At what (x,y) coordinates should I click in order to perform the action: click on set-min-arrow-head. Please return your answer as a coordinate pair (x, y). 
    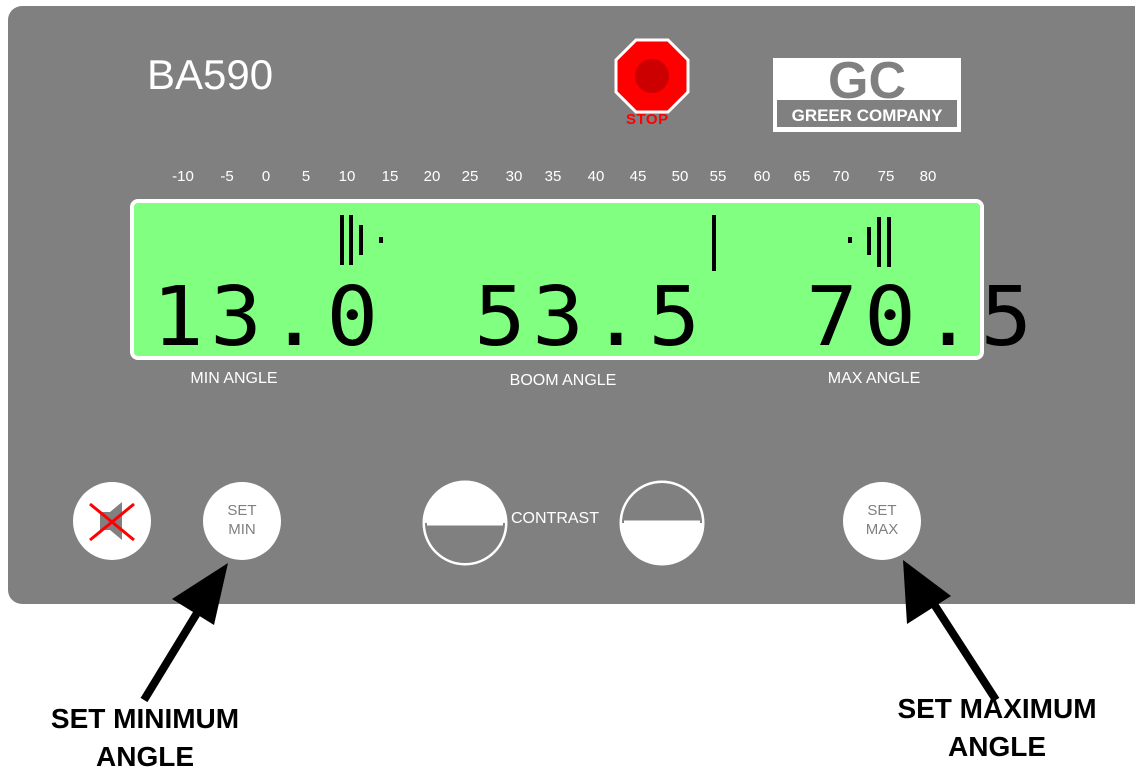
    Looking at the image, I should click on (200, 594).